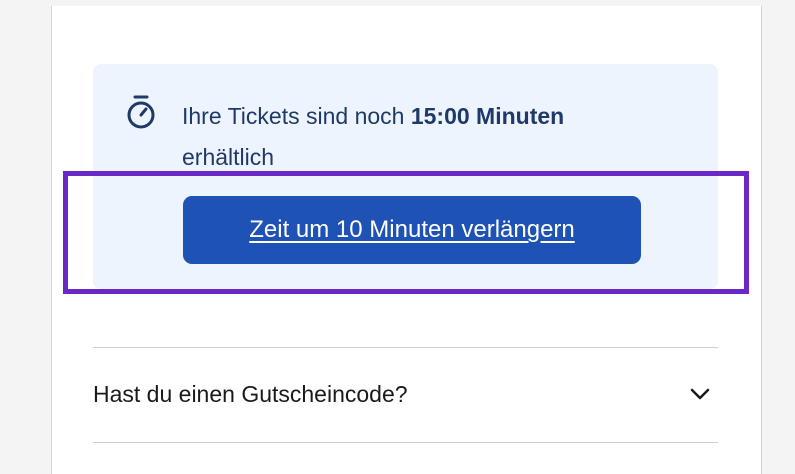 The height and width of the screenshot is (474, 795). I want to click on timer-text-prefix: Ihre Tickets sind noch, so click(293, 116).